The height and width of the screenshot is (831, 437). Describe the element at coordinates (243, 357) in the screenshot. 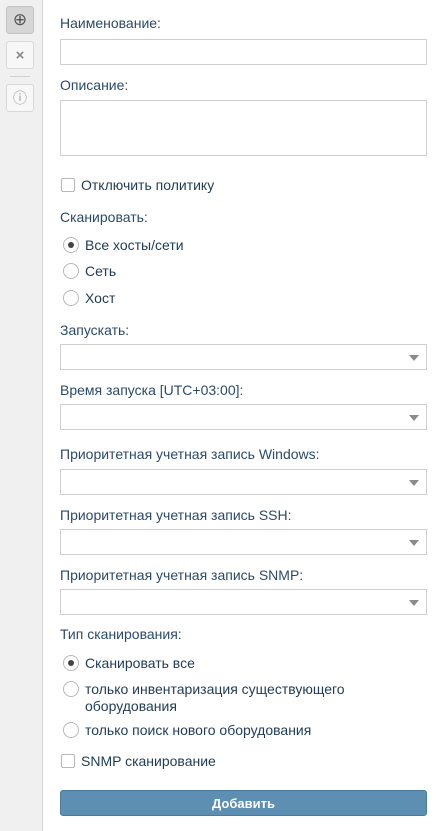

I see `run-select` at that location.